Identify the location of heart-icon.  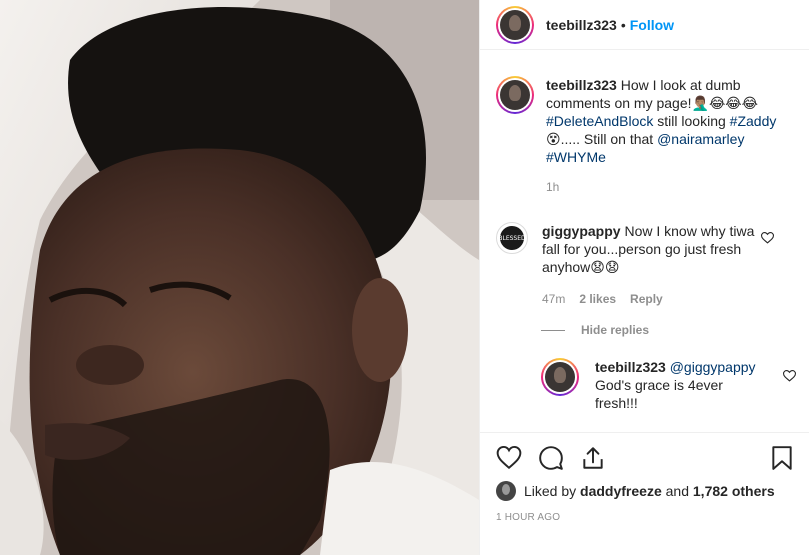
(509, 458).